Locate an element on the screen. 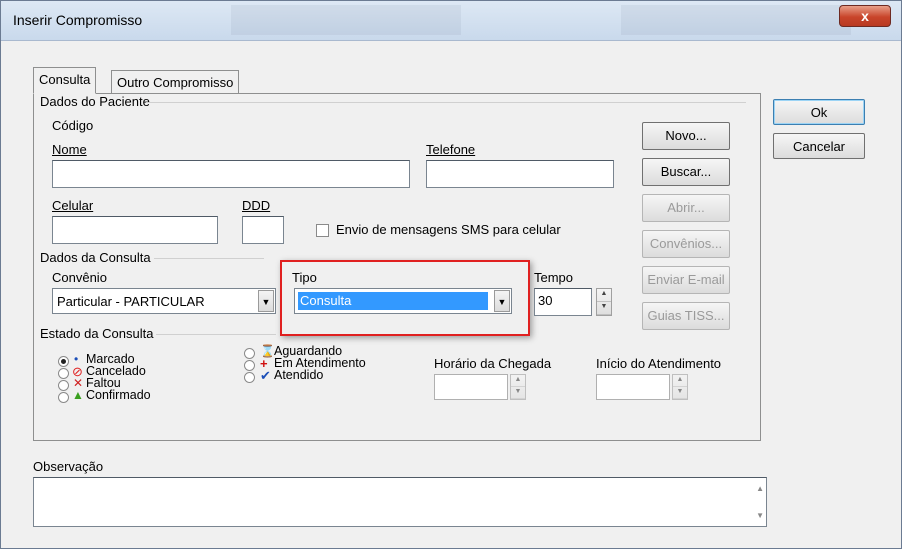  enviar-email-button: Enviar E-mail is located at coordinates (686, 280).